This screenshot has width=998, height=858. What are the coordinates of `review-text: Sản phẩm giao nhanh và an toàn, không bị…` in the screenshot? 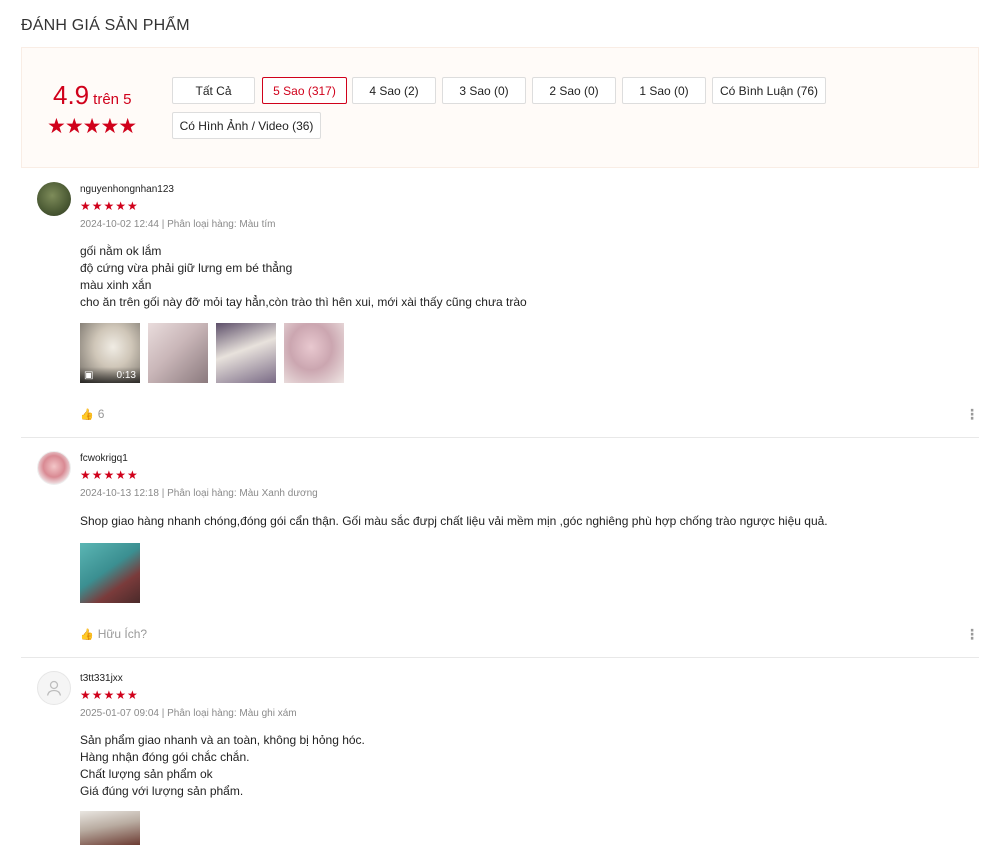 It's located at (222, 766).